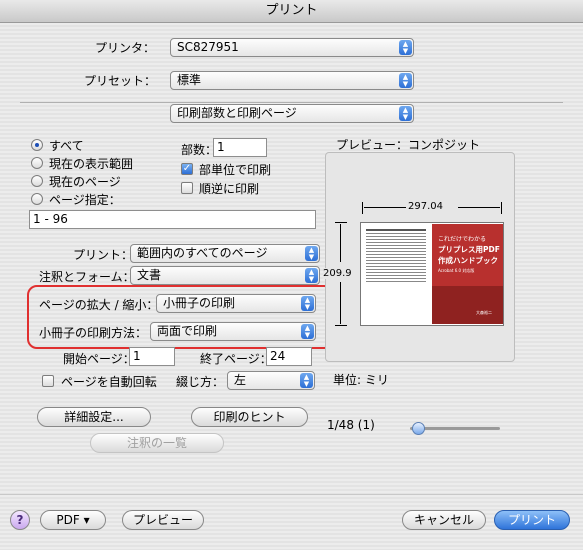 Image resolution: width=583 pixels, height=550 pixels. I want to click on preset-label: プリセット：, so click(120, 81).